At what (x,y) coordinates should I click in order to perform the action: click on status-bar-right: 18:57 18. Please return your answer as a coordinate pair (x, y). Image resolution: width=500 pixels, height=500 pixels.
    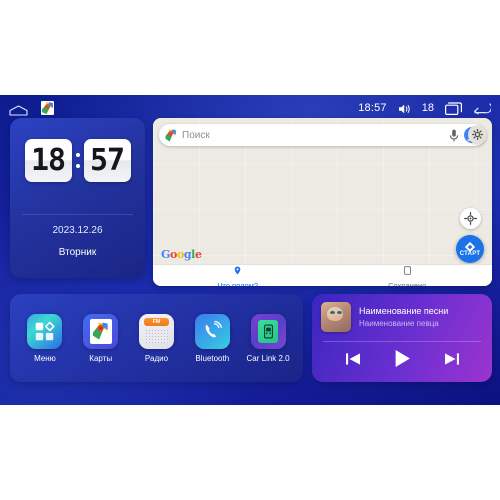
    Looking at the image, I should click on (425, 108).